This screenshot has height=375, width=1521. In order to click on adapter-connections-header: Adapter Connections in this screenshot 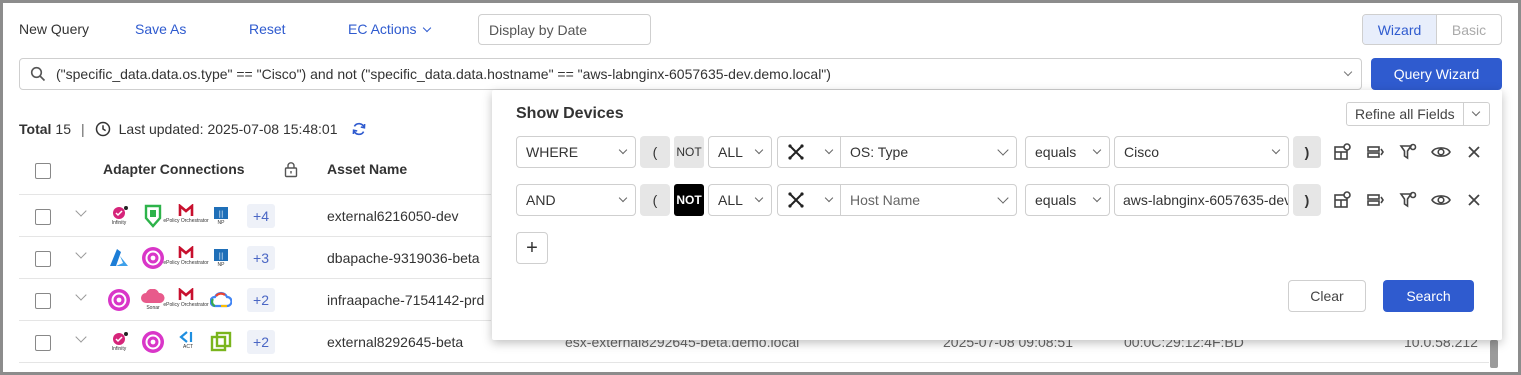, I will do `click(174, 169)`.